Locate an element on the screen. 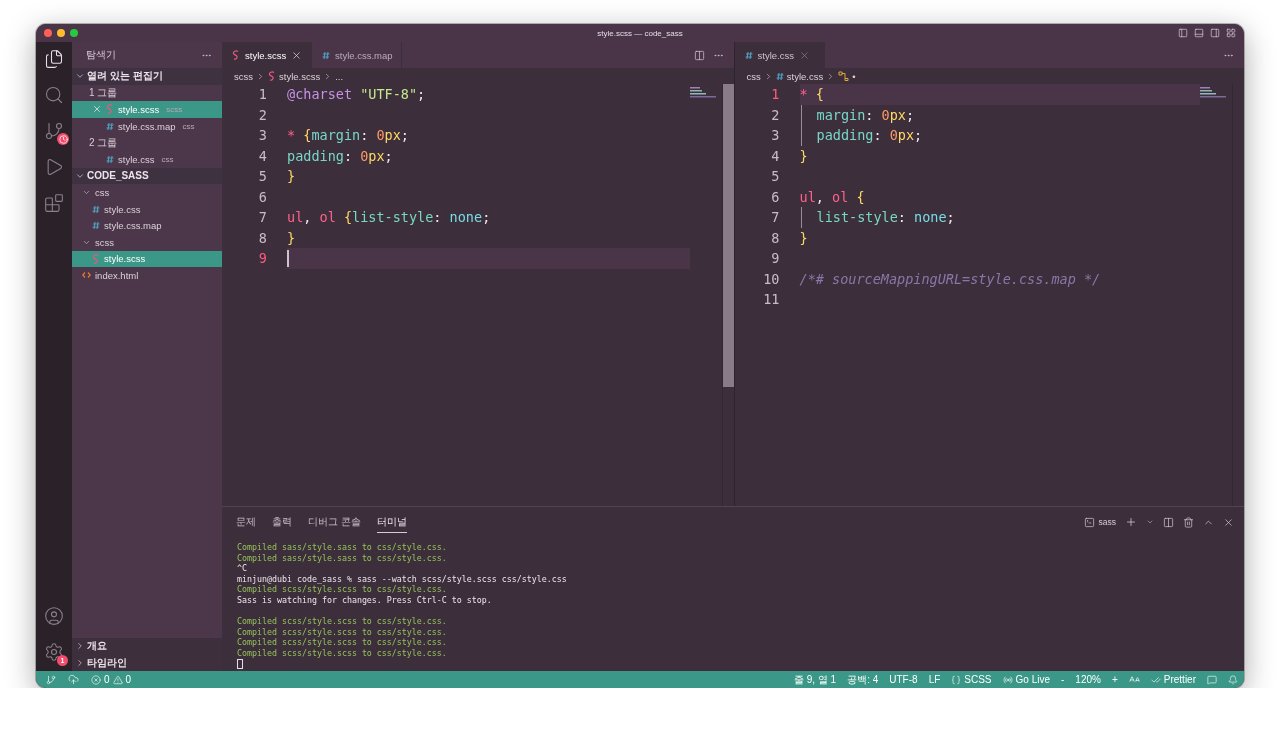 The height and width of the screenshot is (735, 1280). code-line: * {margin: 0px; is located at coordinates (348, 135).